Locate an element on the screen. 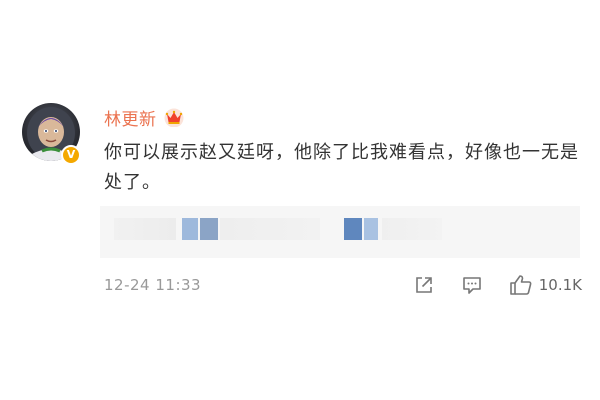 This screenshot has width=600, height=400. quoted-content is located at coordinates (340, 232).